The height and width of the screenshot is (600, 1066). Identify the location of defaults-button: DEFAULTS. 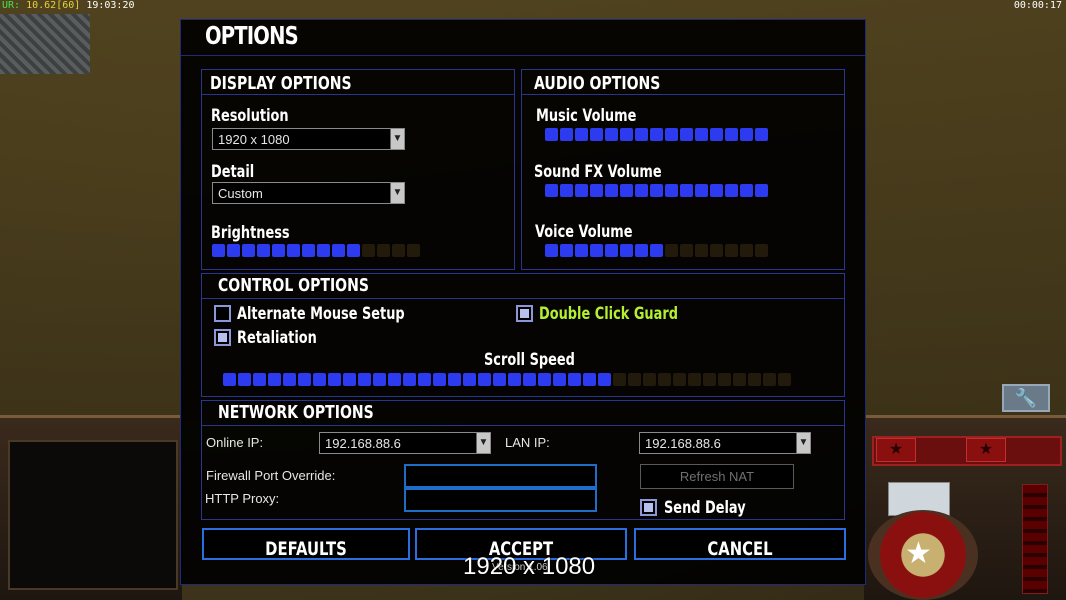
(306, 544).